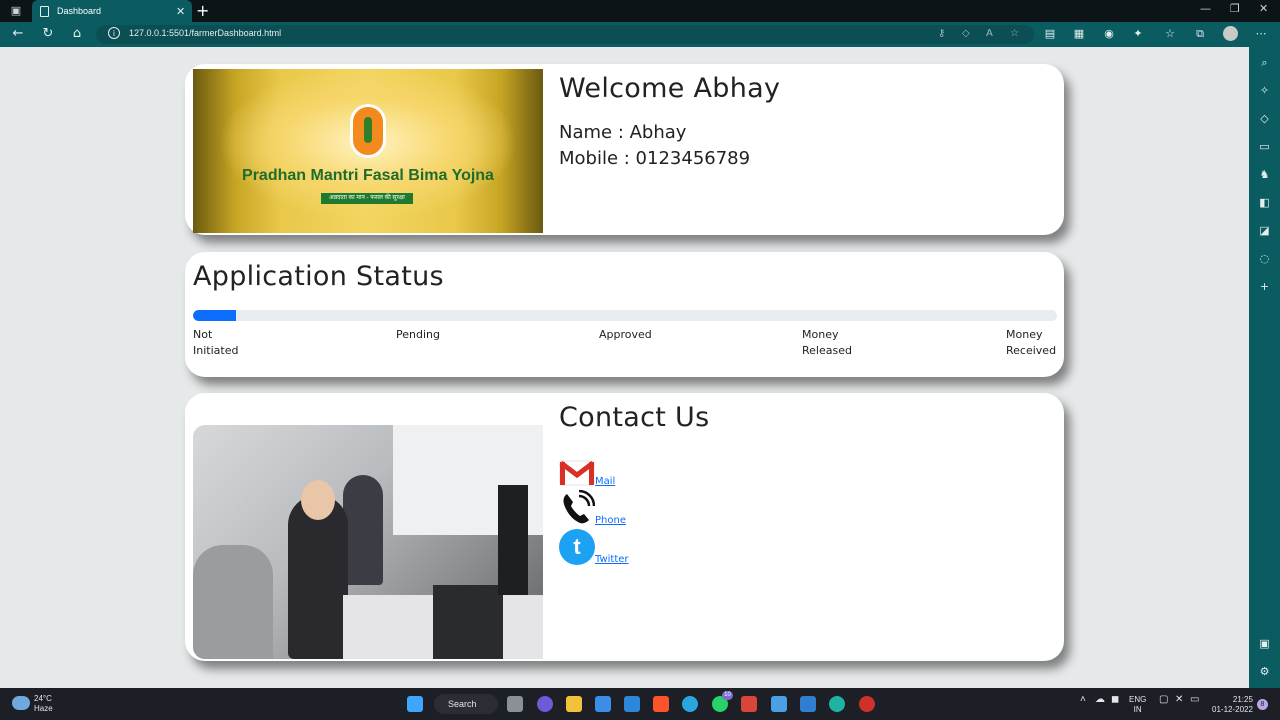 Image resolution: width=1280 pixels, height=720 pixels. I want to click on key-icon: ⚷, so click(941, 33).